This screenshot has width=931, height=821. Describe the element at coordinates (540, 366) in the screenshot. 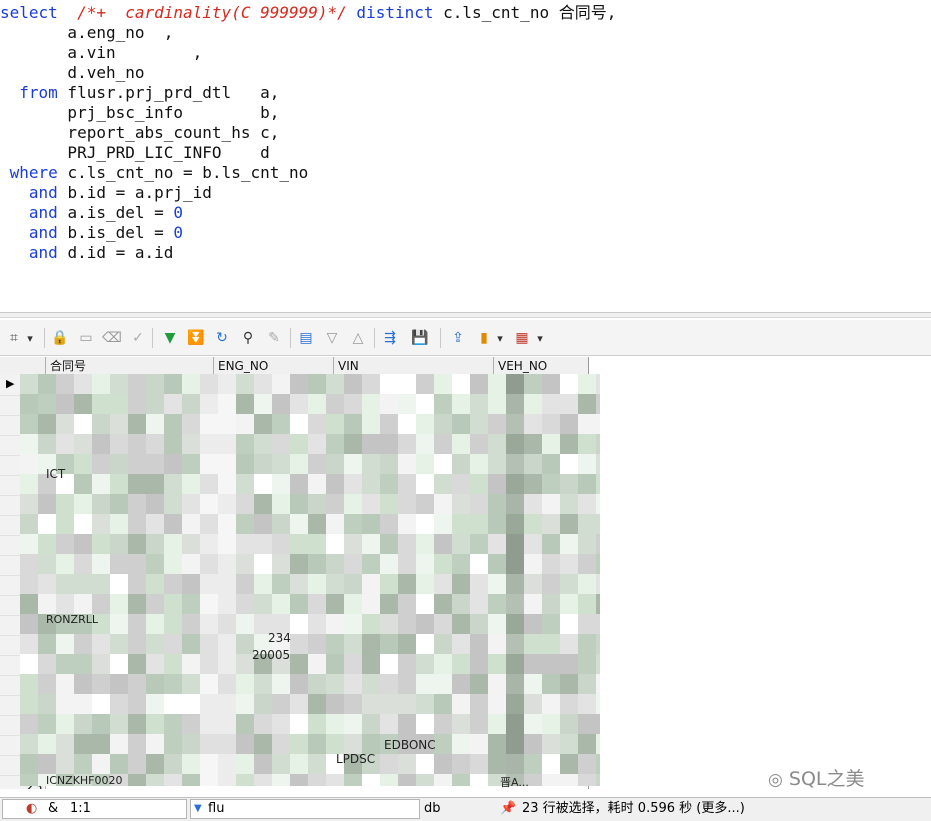

I see `column-header-veh-no: VEH_NO` at that location.